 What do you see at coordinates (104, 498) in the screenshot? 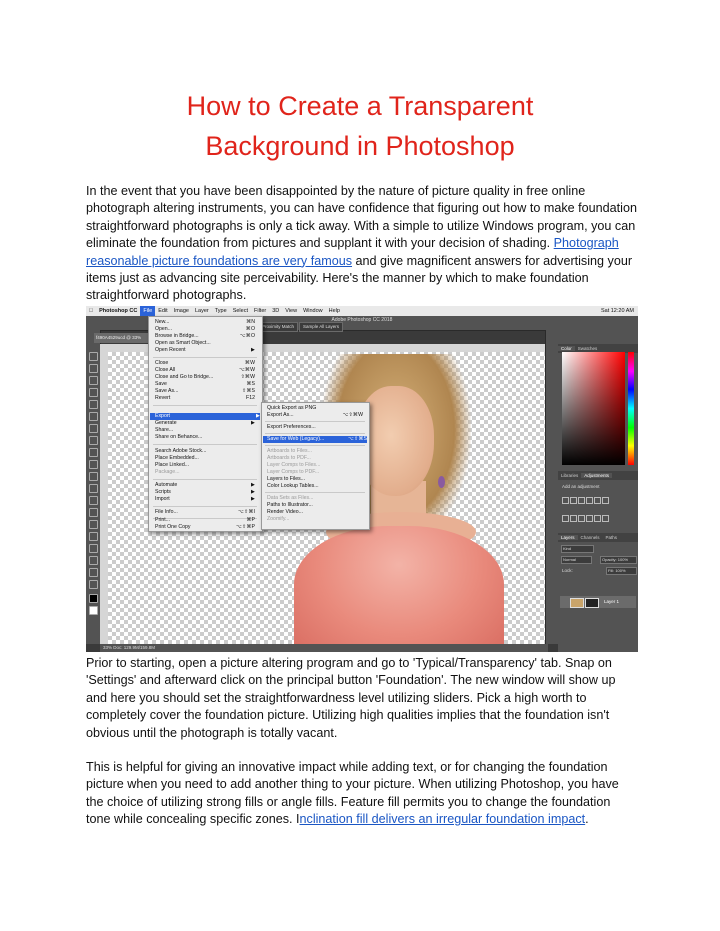
I see `vertical-ruler` at bounding box center [104, 498].